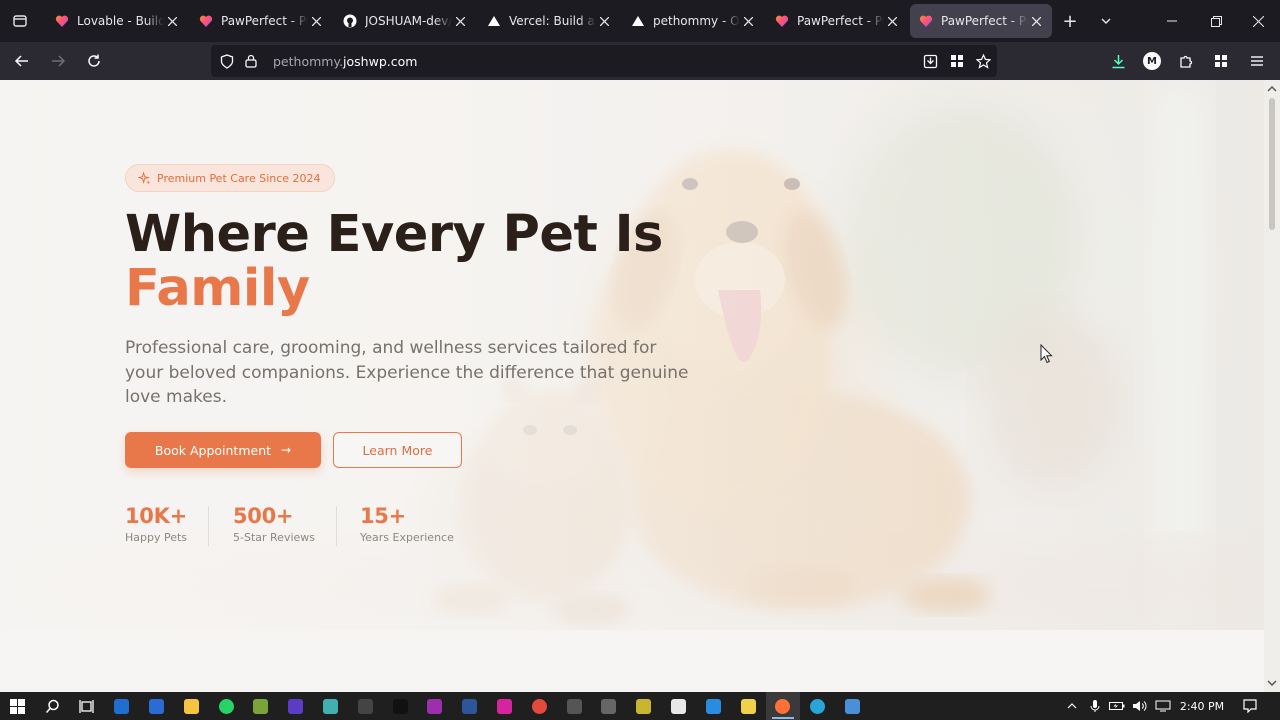 This screenshot has width=1280, height=720. I want to click on clock-time: 2:40 PM, so click(1202, 706).